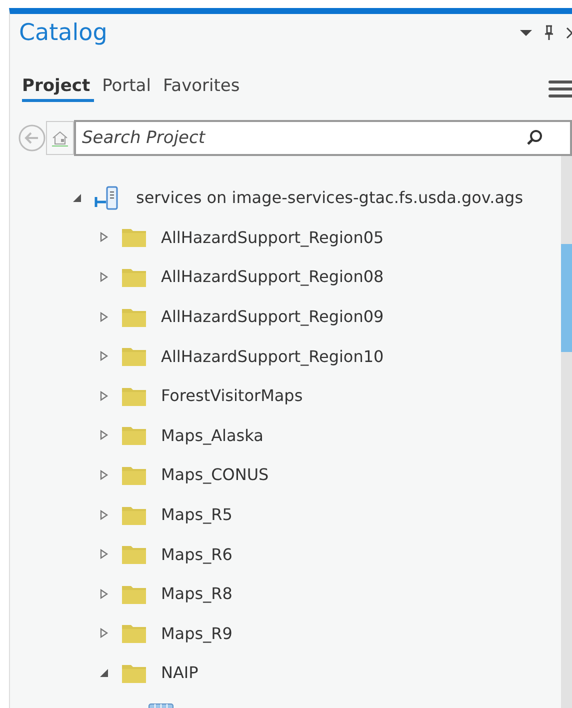 Image resolution: width=572 pixels, height=708 pixels. I want to click on menu-icon, so click(560, 89).